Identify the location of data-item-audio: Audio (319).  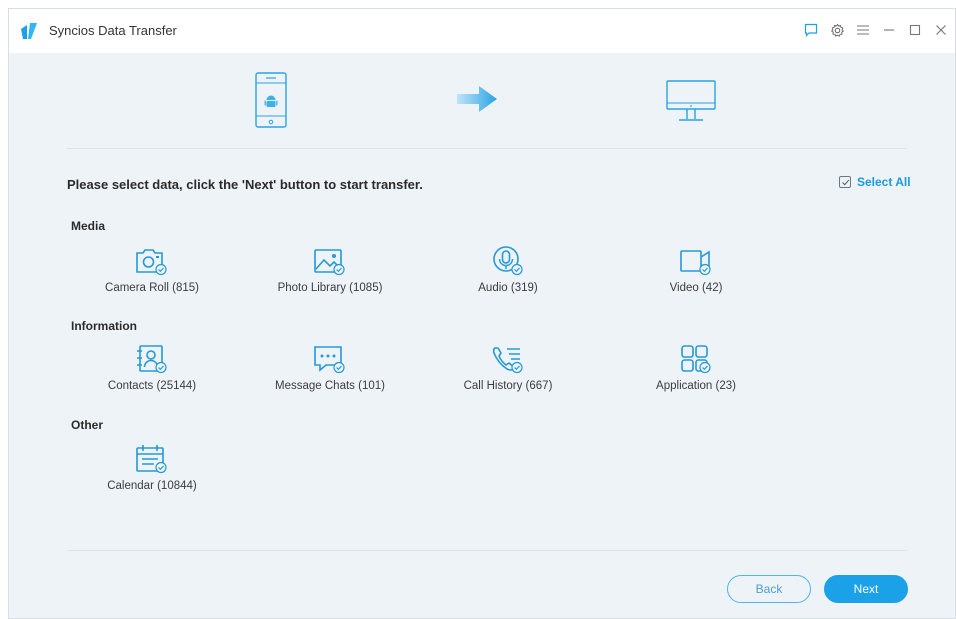
(508, 275).